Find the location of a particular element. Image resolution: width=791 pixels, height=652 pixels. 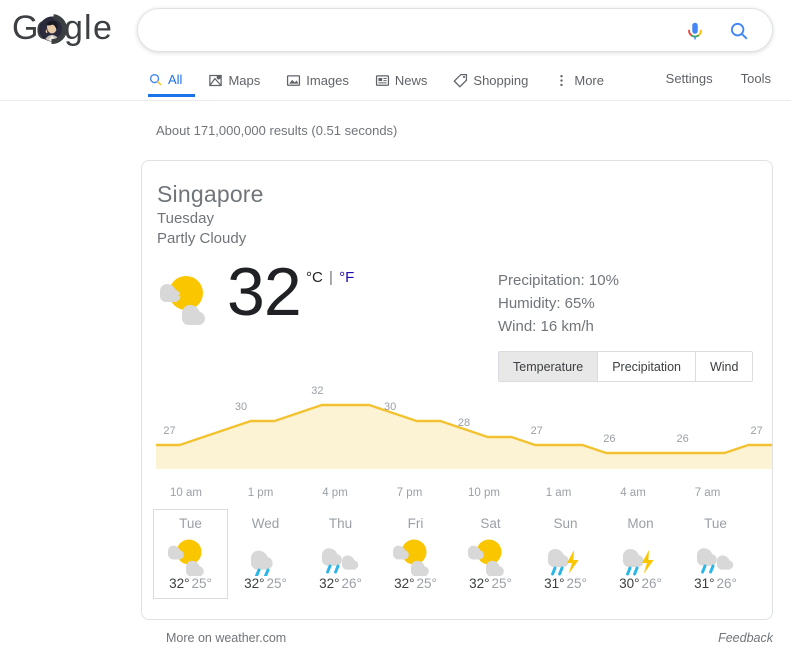

humidity-value: Humidity: 65% is located at coordinates (546, 303).